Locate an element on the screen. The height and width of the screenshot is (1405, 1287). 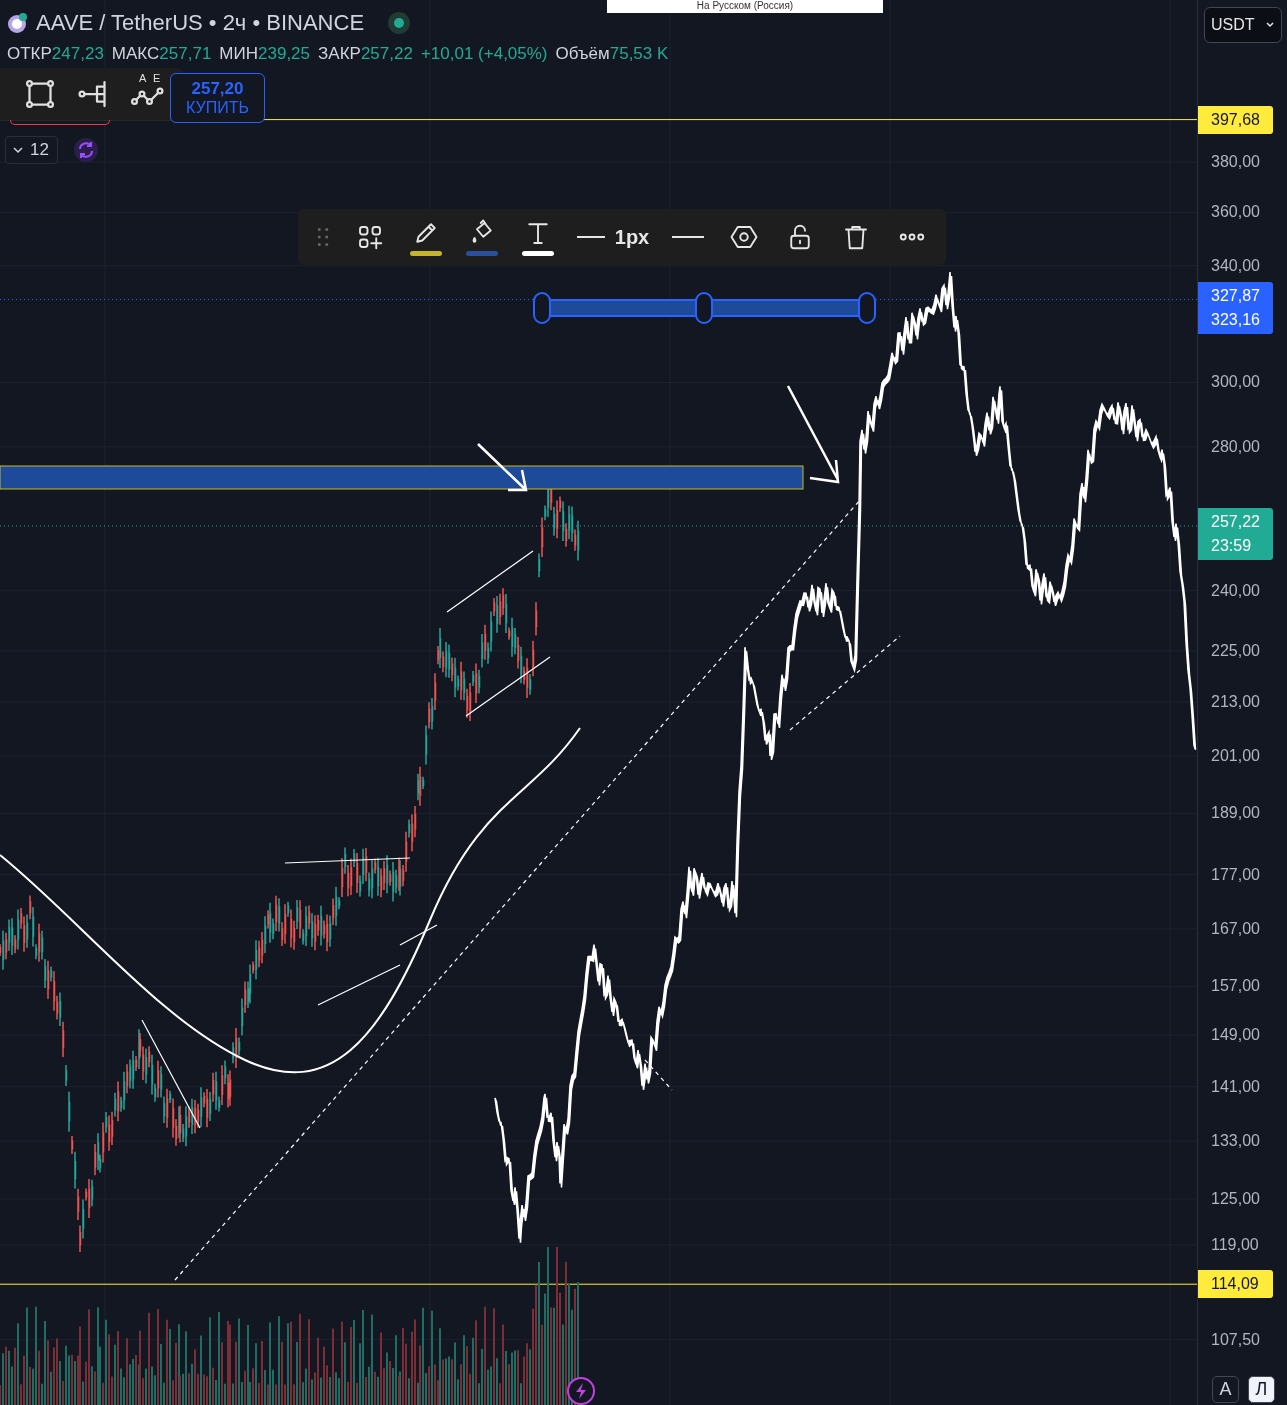
volume-value: 75,53 K is located at coordinates (639, 54).